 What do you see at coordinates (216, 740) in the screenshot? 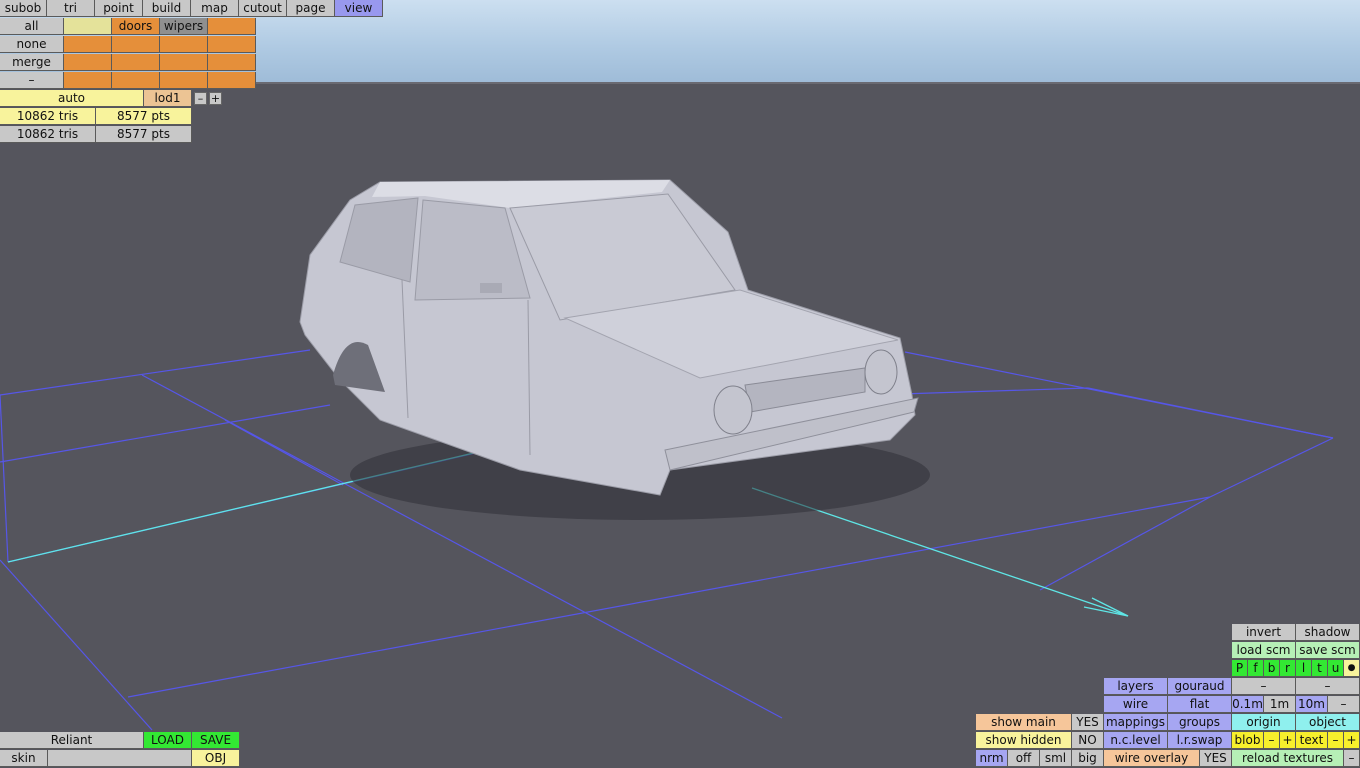
I see `save-button: SAVE` at bounding box center [216, 740].